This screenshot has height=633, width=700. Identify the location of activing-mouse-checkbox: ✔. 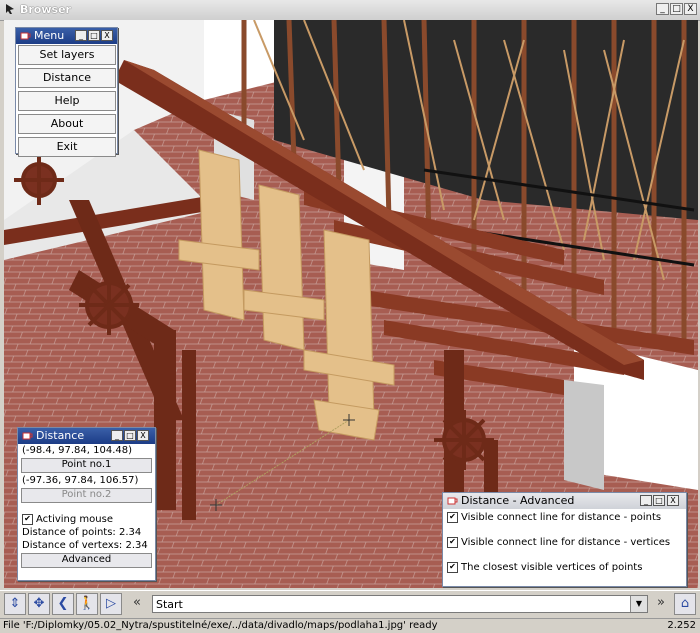
(27, 519).